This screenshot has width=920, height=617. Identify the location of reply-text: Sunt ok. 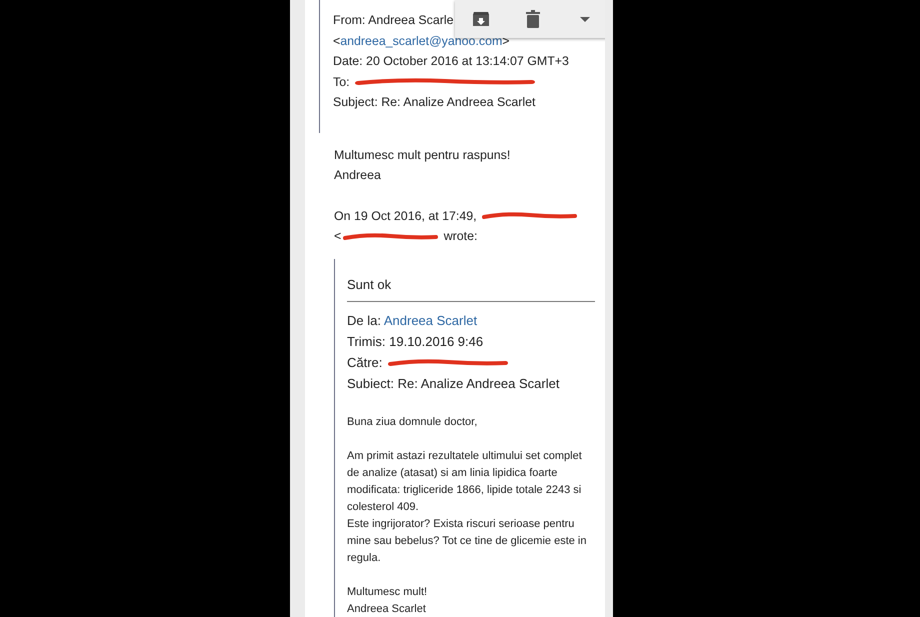
(369, 285).